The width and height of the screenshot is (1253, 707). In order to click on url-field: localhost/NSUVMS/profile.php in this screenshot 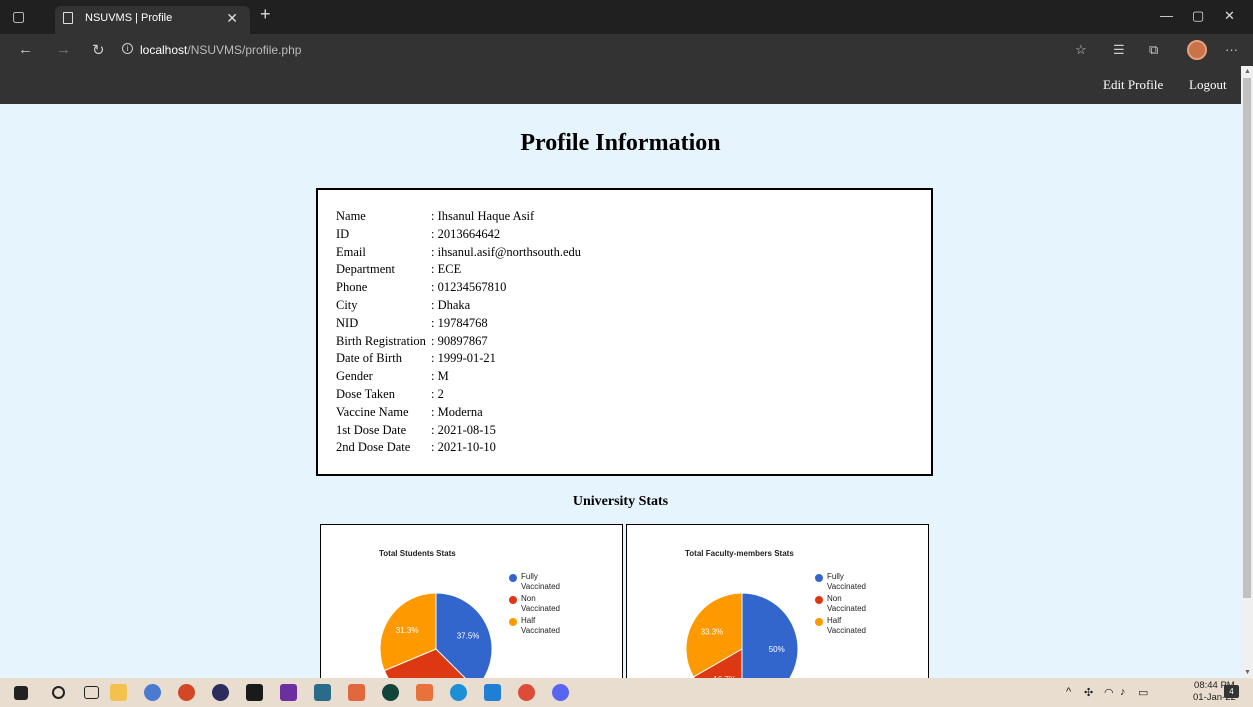, I will do `click(220, 50)`.